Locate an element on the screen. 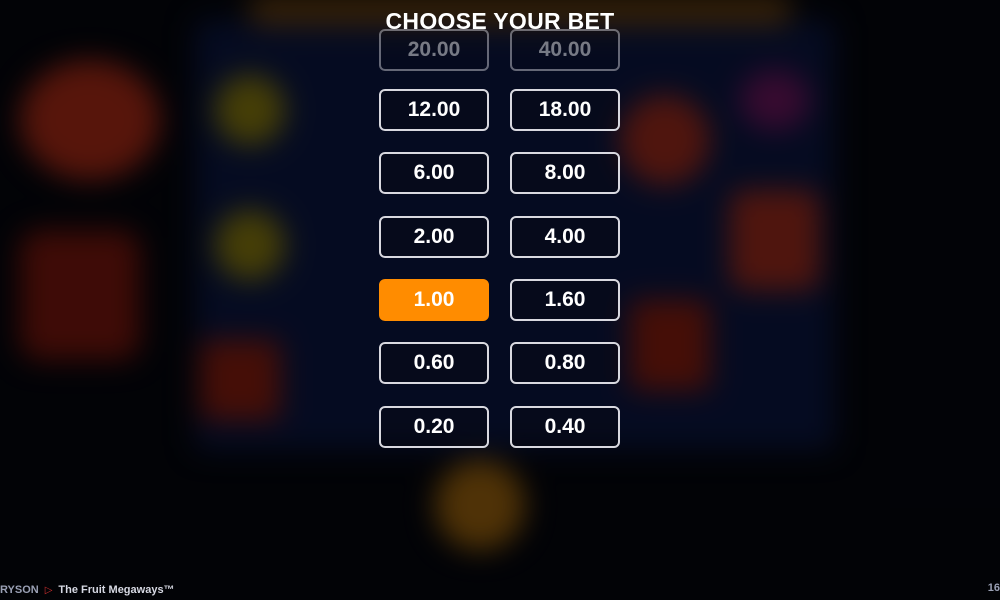  provider-mark-icon: ▷ is located at coordinates (48, 590).